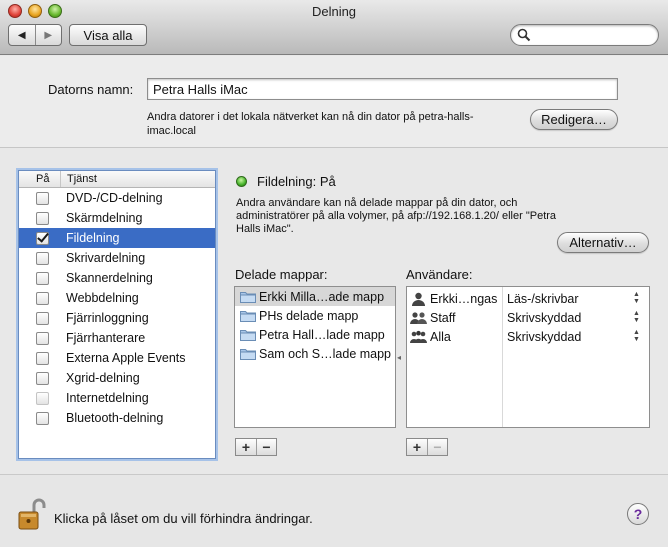  I want to click on help-button: ?, so click(638, 514).